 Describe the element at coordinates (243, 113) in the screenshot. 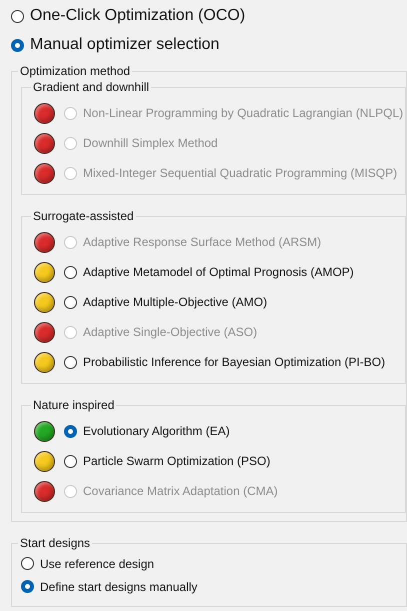

I see `method-label: Non-Linear Programming by Quadratic Lagrangian (NLPQL)` at that location.